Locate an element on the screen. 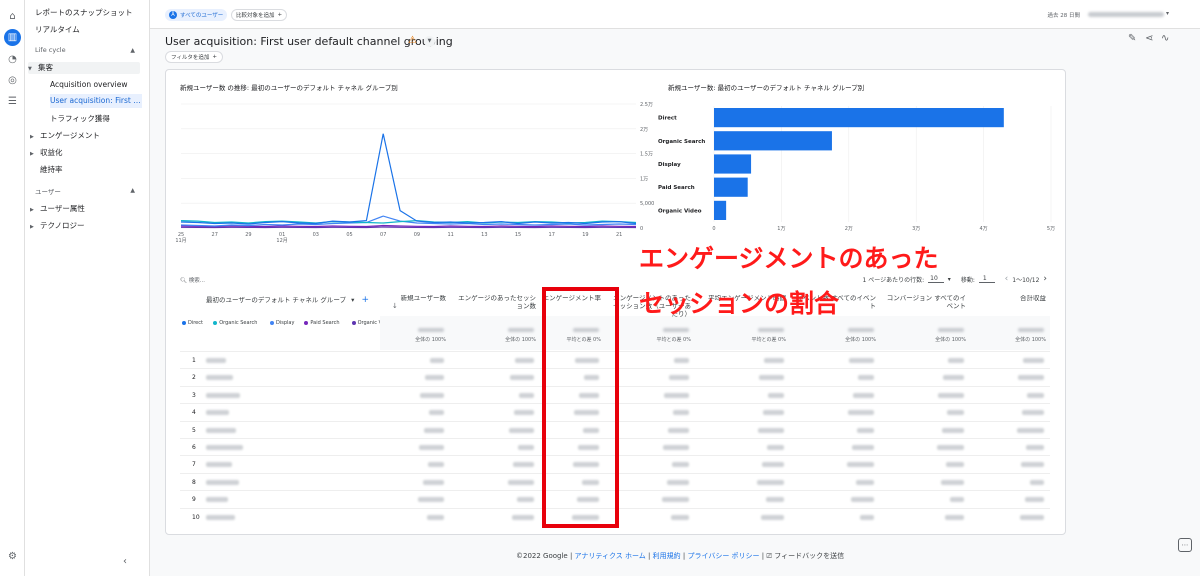  y-tick-label: 0 is located at coordinates (641, 229).